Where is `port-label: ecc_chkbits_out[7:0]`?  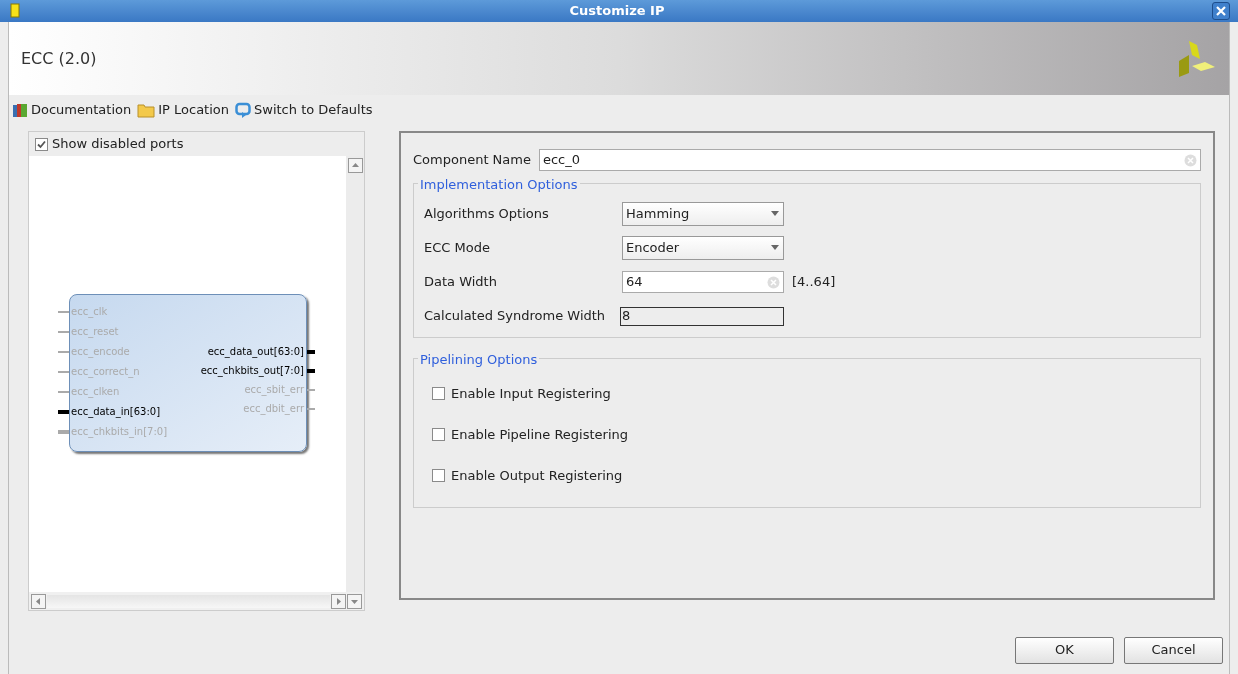
port-label: ecc_chkbits_out[7:0] is located at coordinates (252, 371).